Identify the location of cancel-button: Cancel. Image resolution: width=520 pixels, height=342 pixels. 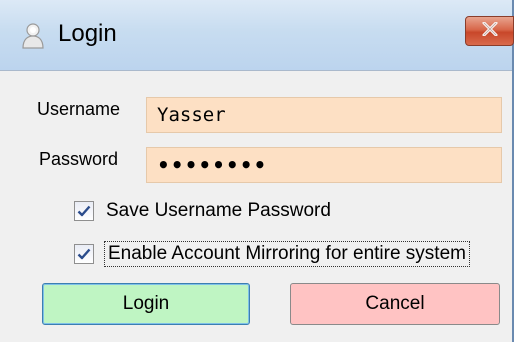
(395, 304).